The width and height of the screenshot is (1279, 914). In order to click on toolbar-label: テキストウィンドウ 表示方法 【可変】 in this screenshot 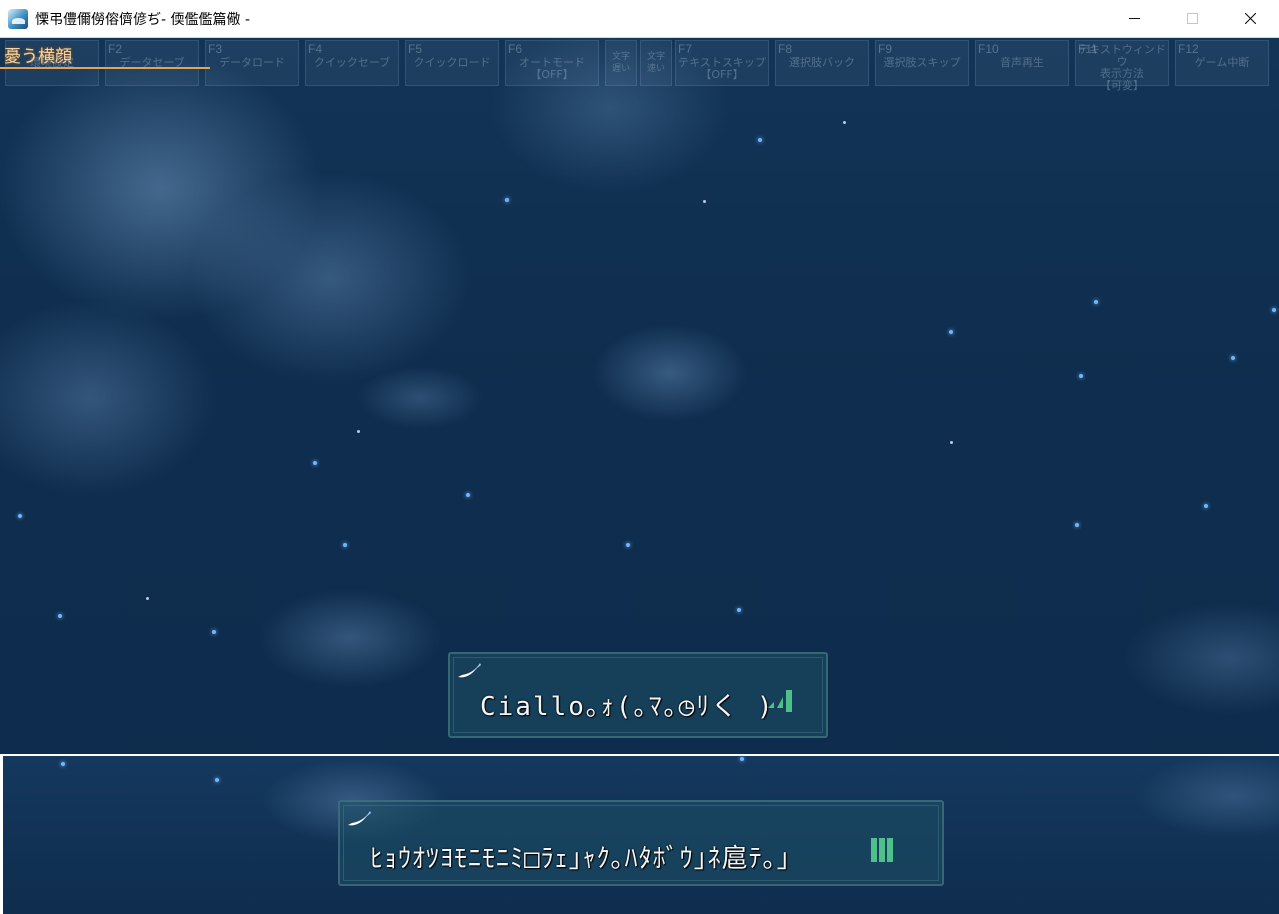, I will do `click(1122, 67)`.